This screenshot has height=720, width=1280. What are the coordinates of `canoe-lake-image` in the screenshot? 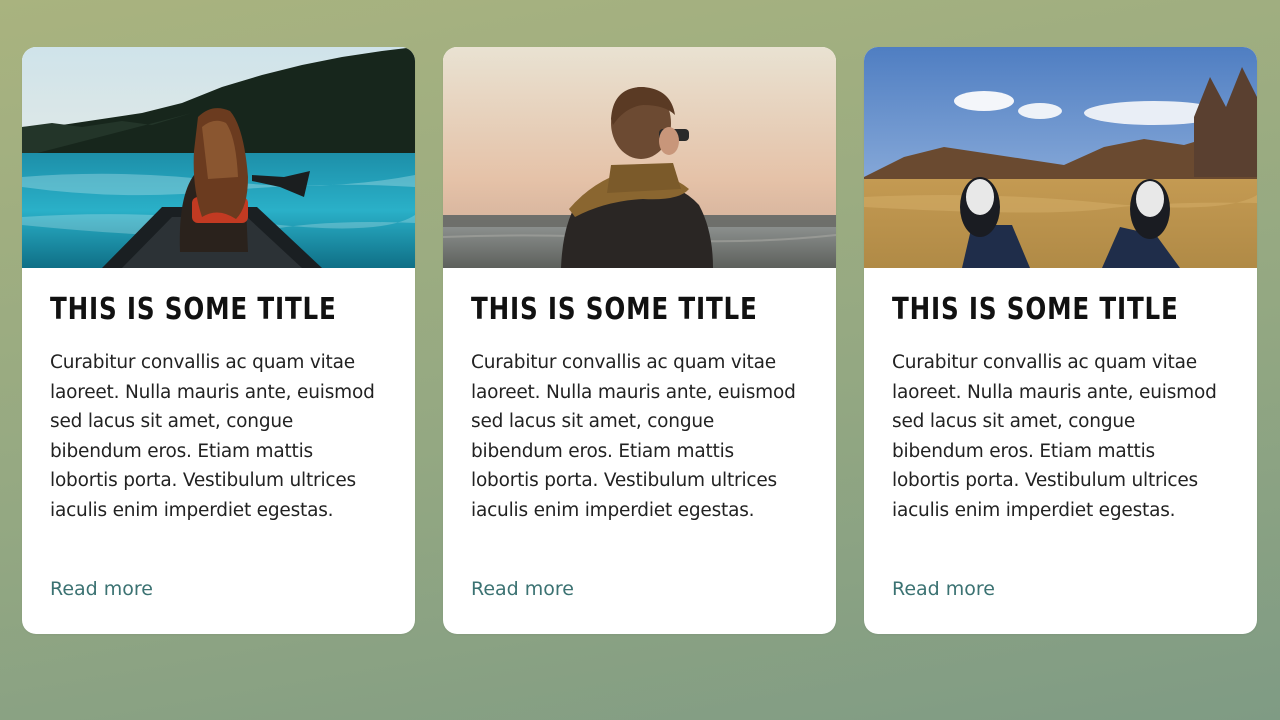 It's located at (218, 157).